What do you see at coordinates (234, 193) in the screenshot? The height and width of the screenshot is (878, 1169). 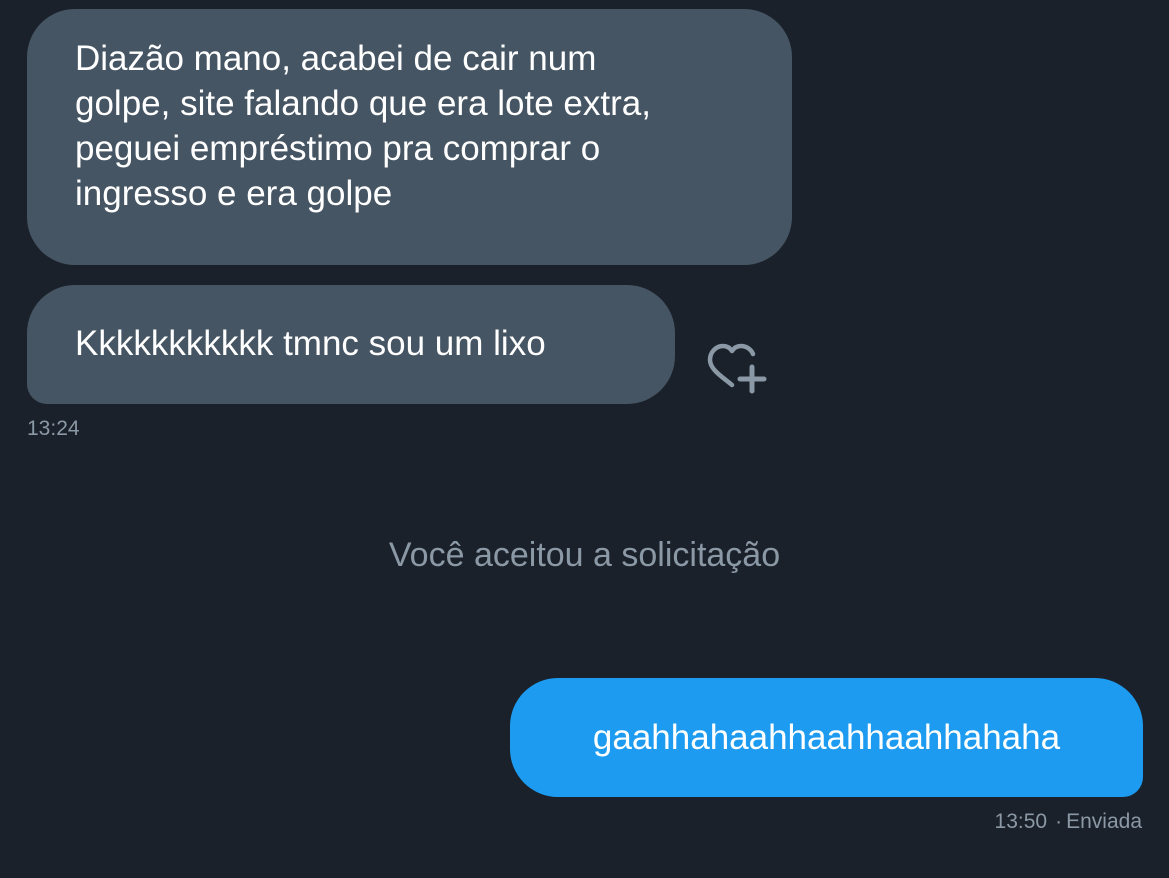 I see `message-text-line: ingresso e era golpe` at bounding box center [234, 193].